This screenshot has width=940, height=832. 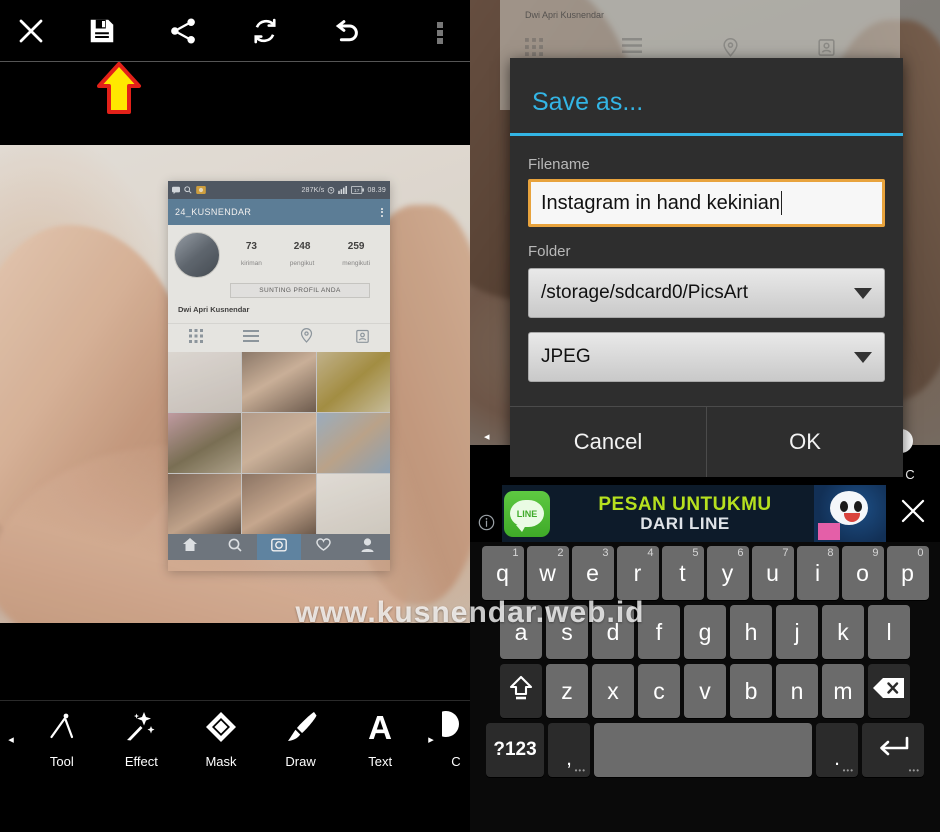 I want to click on comma-key: , •••, so click(x=569, y=750).